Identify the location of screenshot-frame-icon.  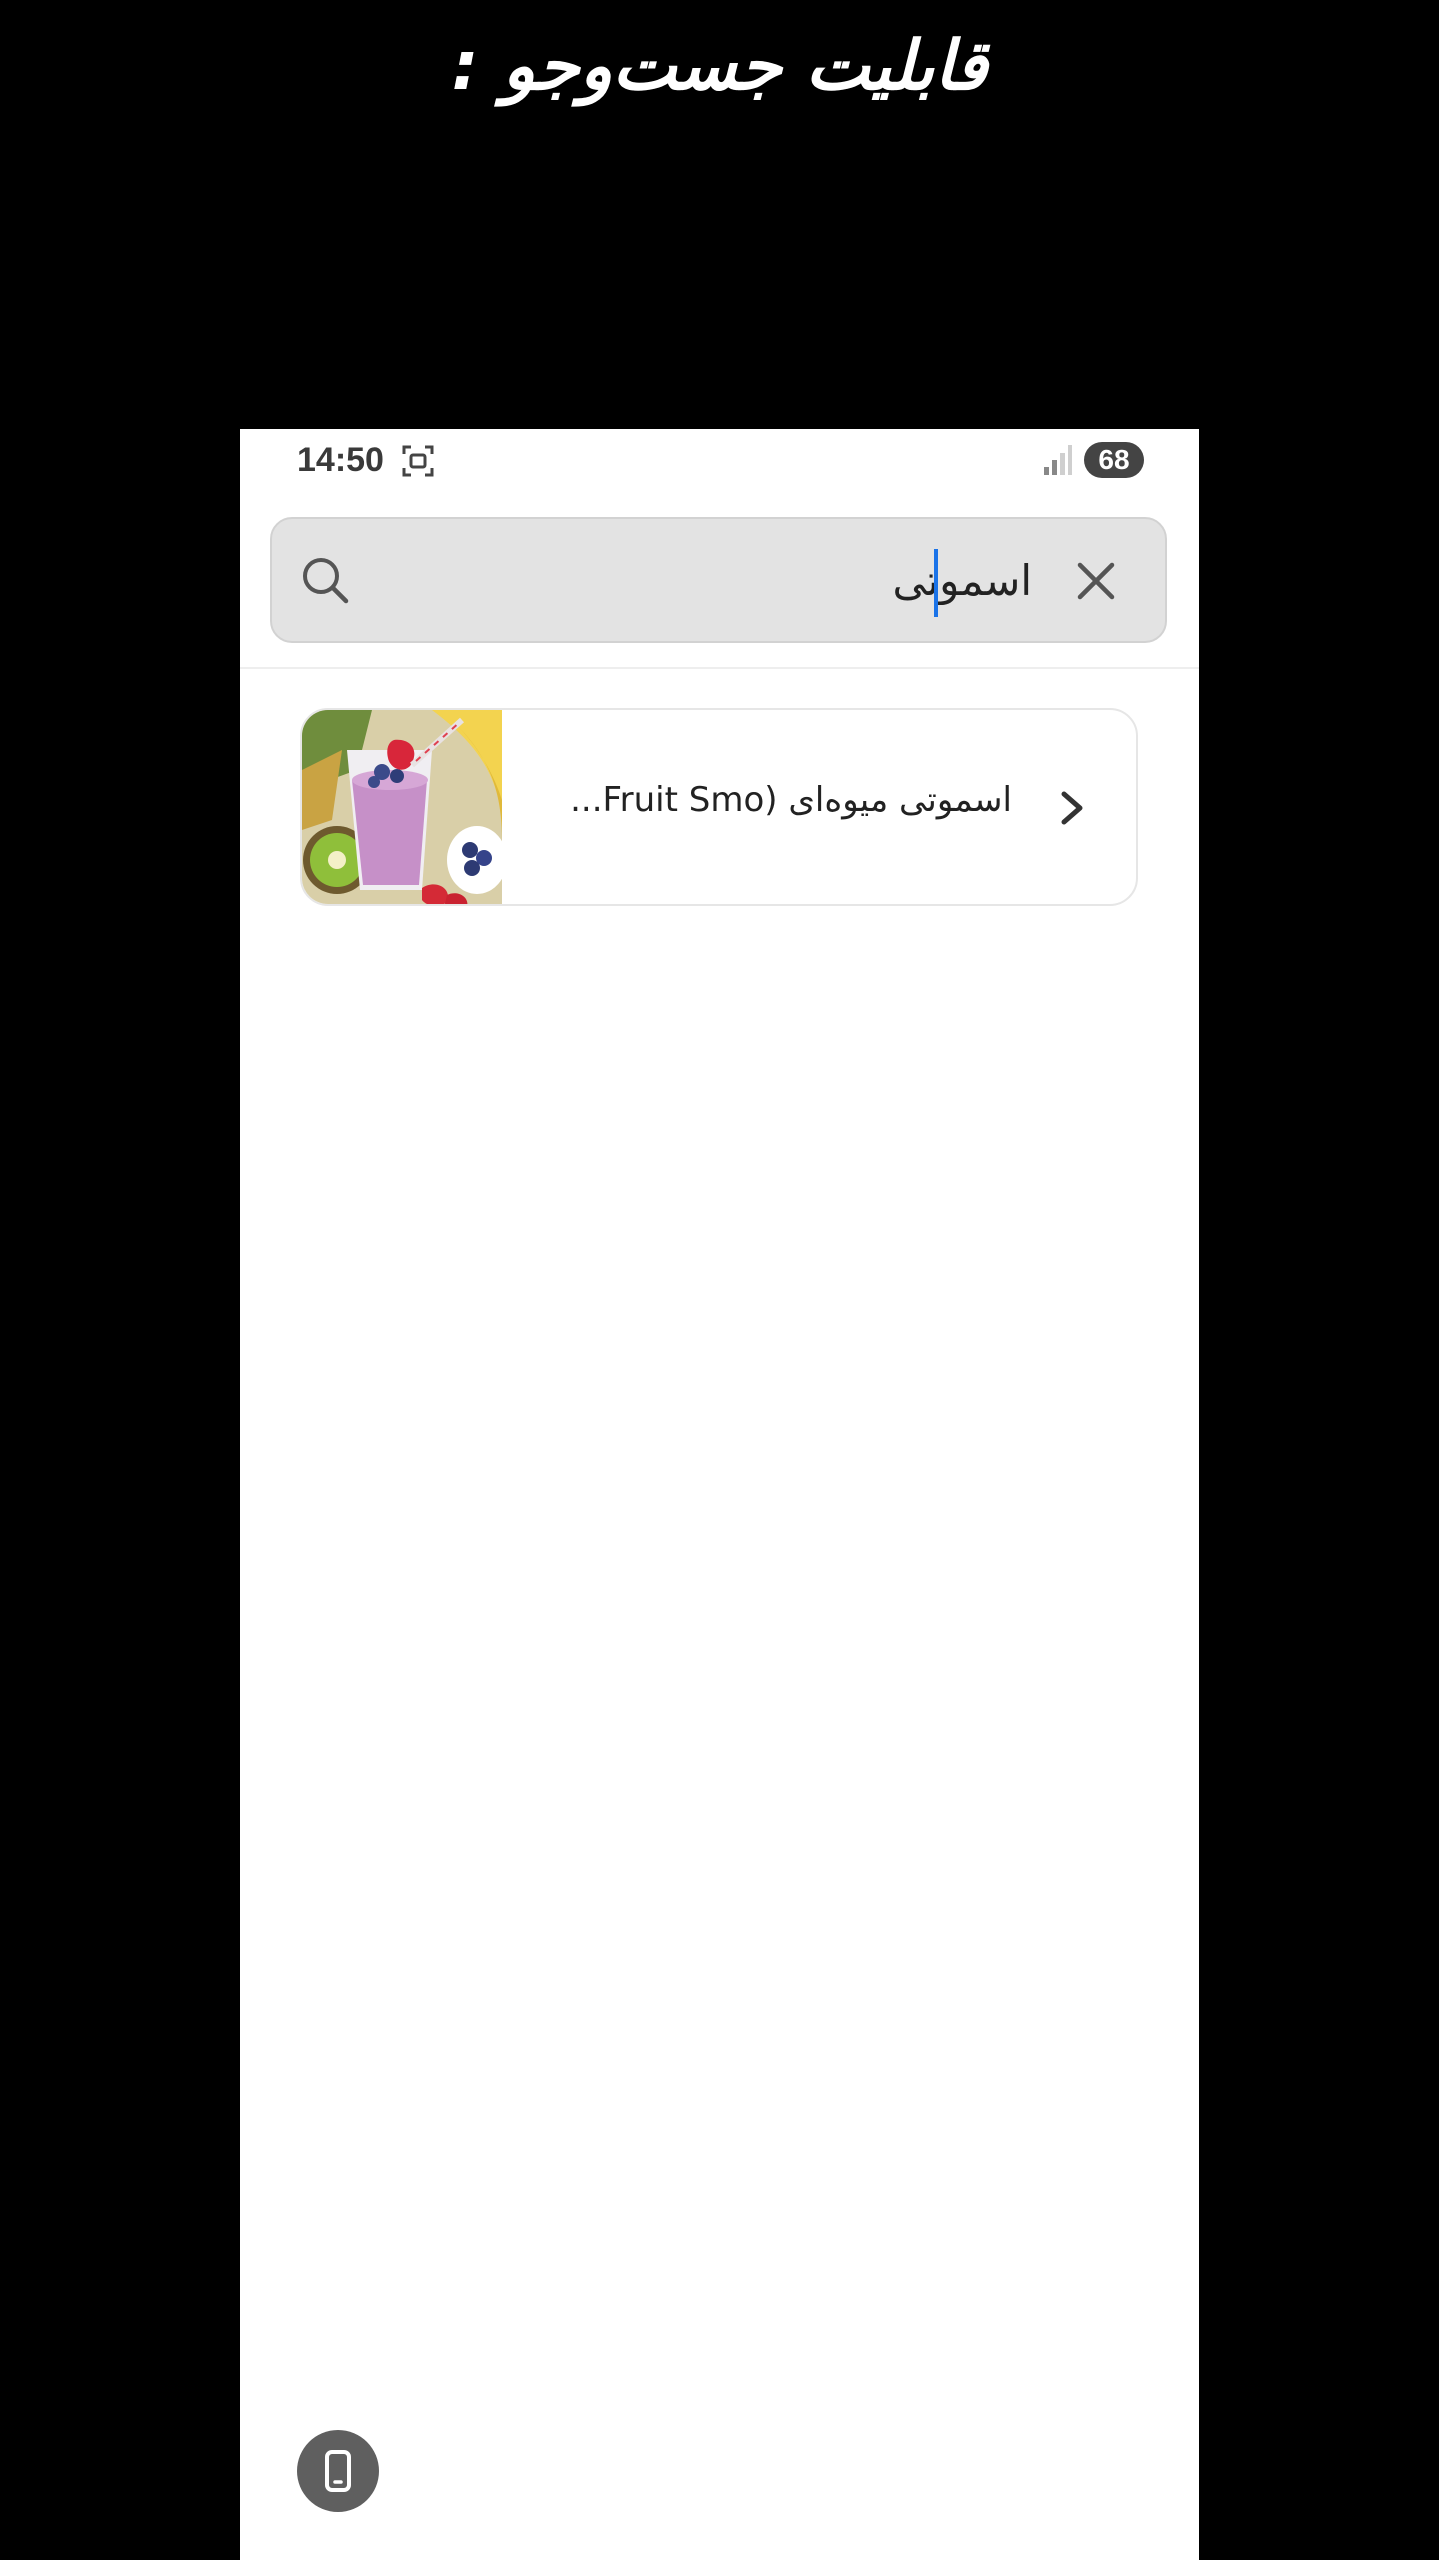
(418, 461).